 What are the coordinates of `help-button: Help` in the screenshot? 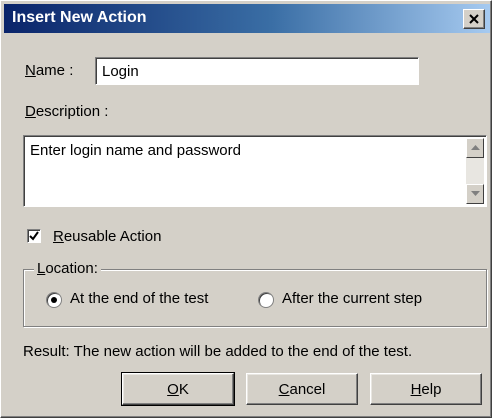 It's located at (426, 389).